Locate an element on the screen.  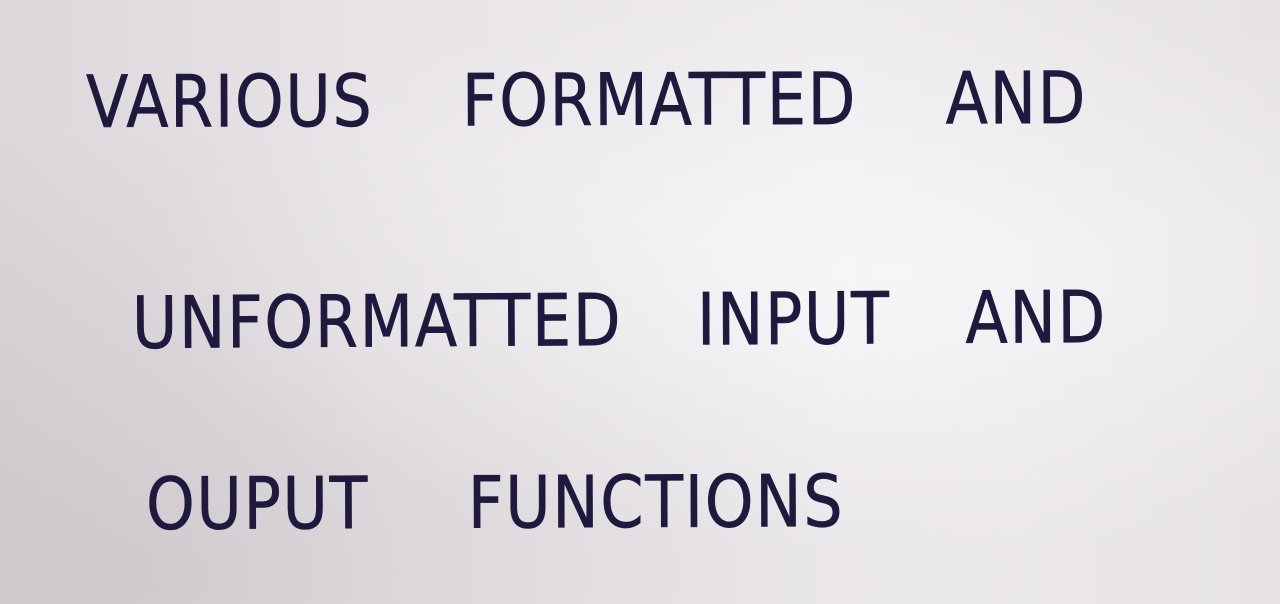
handwritten-line-2: UNFORMATTED INPUT AND is located at coordinates (619, 320).